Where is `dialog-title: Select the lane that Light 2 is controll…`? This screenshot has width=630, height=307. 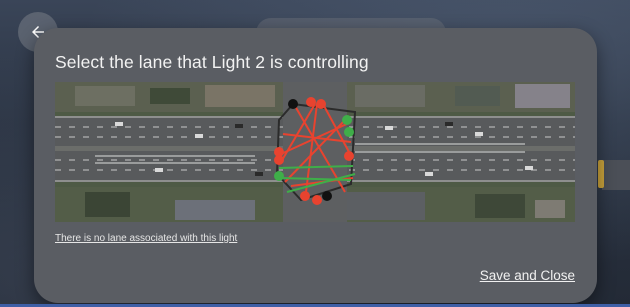
dialog-title: Select the lane that Light 2 is controll… is located at coordinates (212, 62).